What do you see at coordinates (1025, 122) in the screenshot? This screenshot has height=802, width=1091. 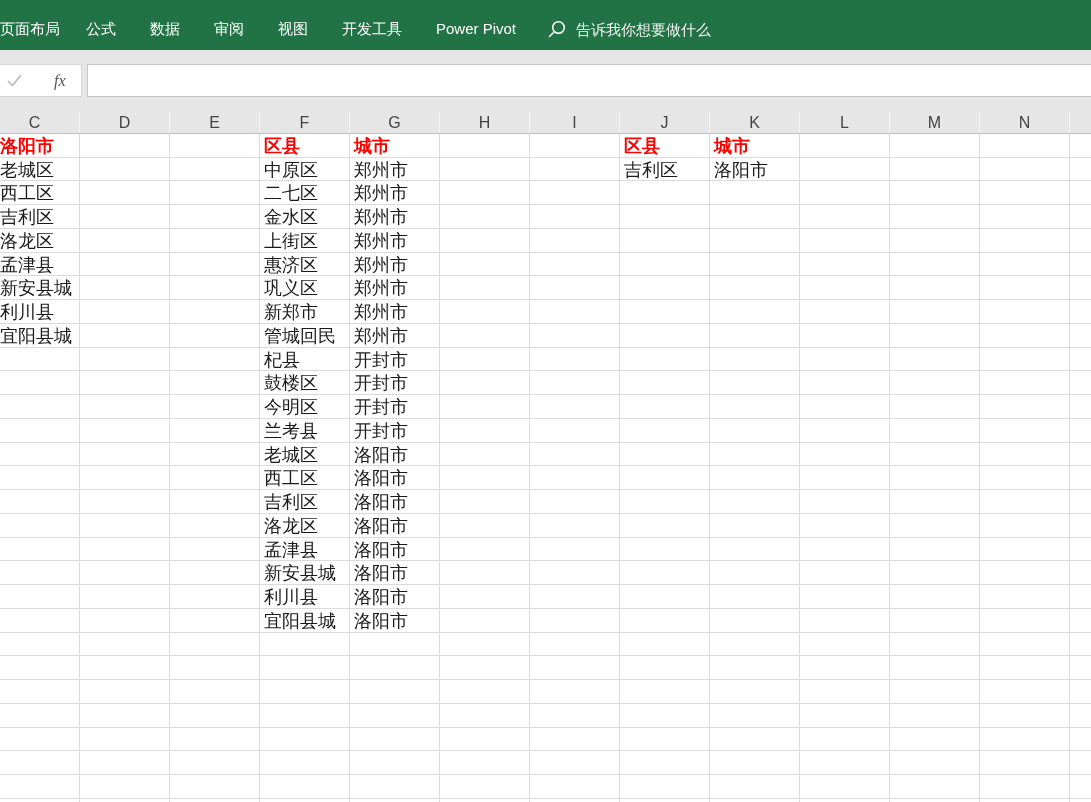 I see `column-header: N` at bounding box center [1025, 122].